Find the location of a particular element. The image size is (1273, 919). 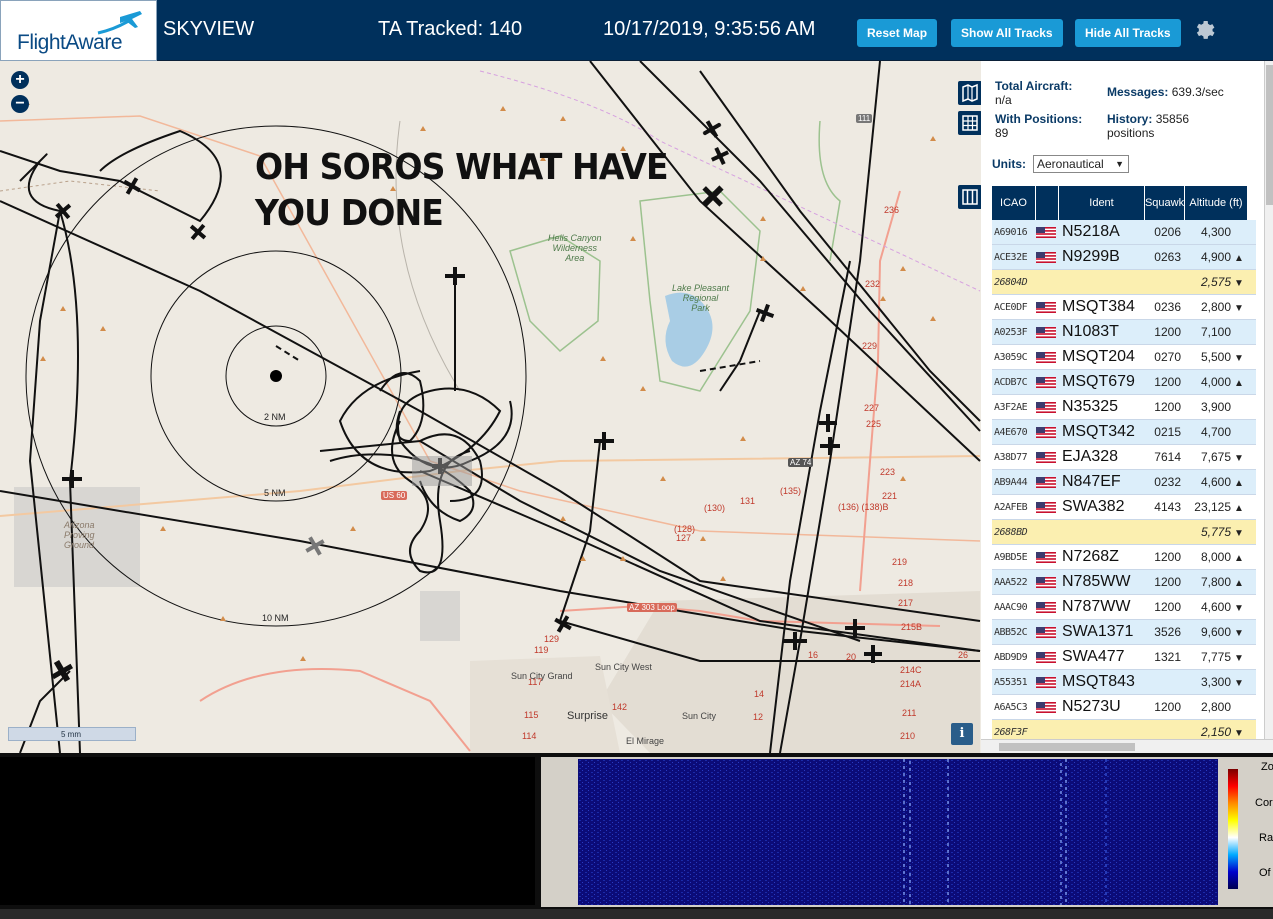

table-row: A55351 MSQT843 3,300 ▼ is located at coordinates (1124, 682).